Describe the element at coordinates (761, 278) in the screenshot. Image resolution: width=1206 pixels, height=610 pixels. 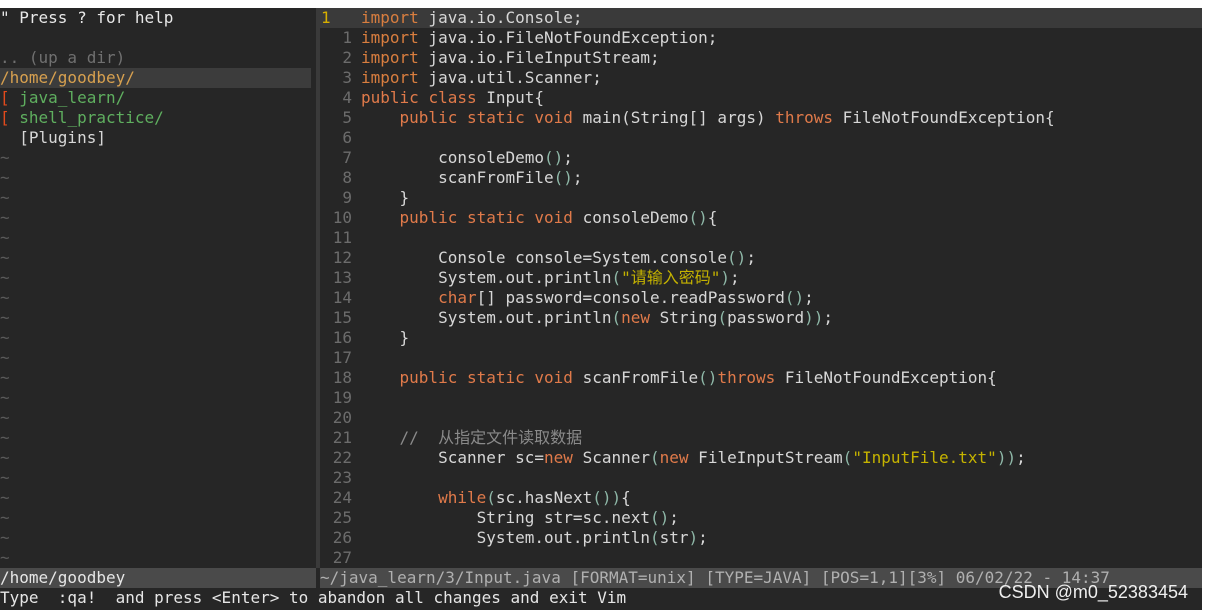
I see `code-line: 13 System.out.println("请输入密码");` at that location.